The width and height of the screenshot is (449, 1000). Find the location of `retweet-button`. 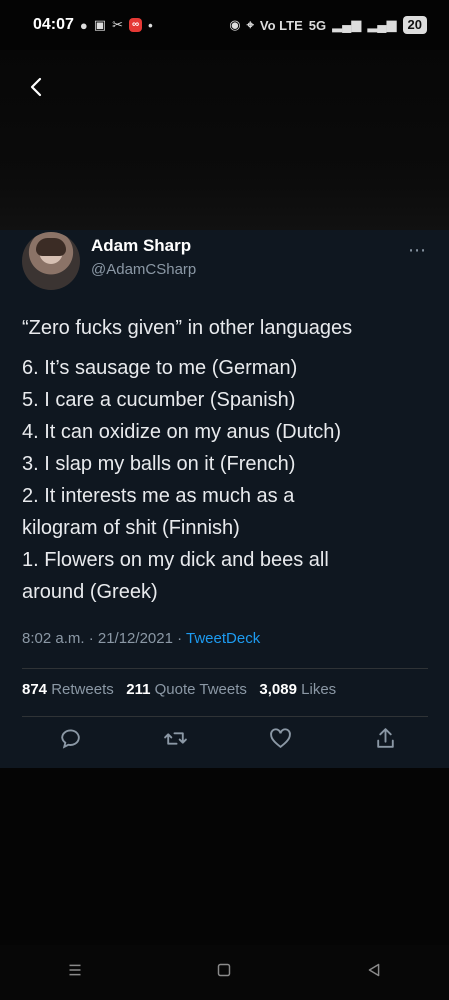

retweet-button is located at coordinates (175, 740).